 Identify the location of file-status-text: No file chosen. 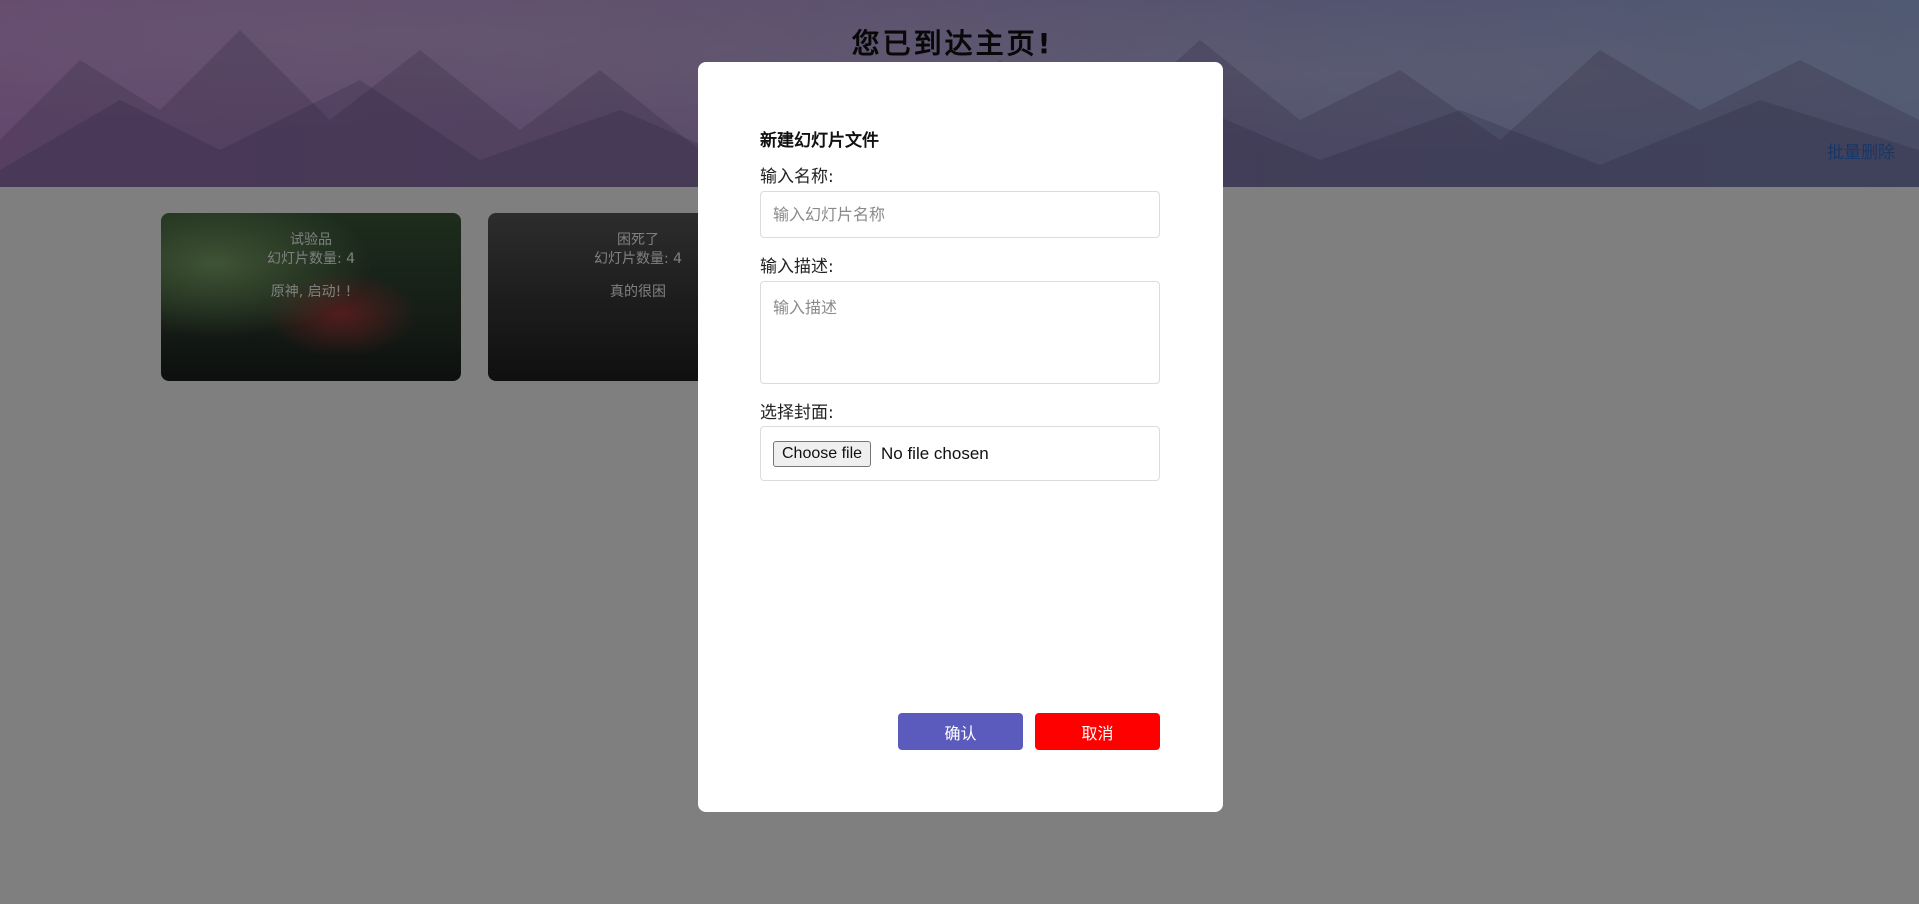
(935, 453).